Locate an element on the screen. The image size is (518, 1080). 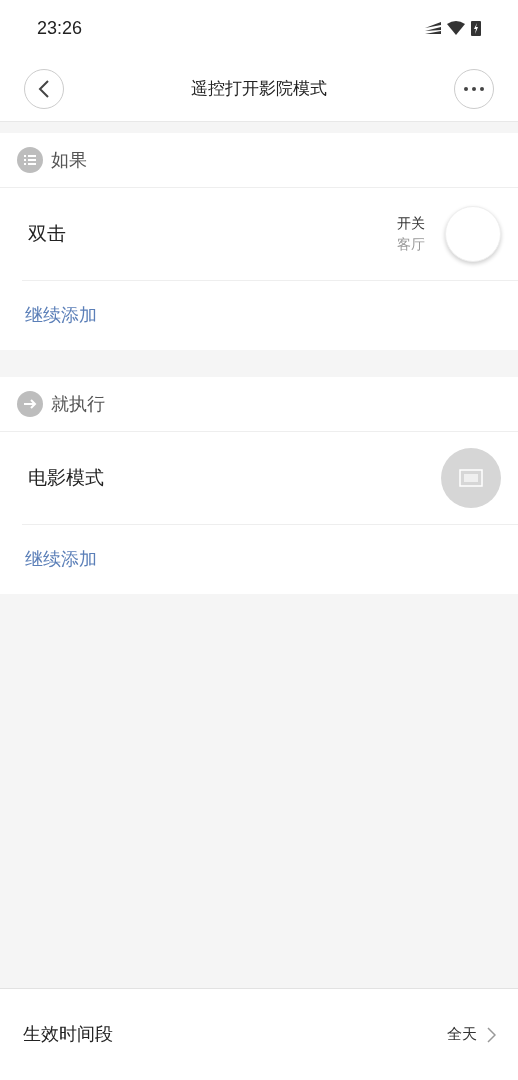
status-time: 23:26 is located at coordinates (60, 28).